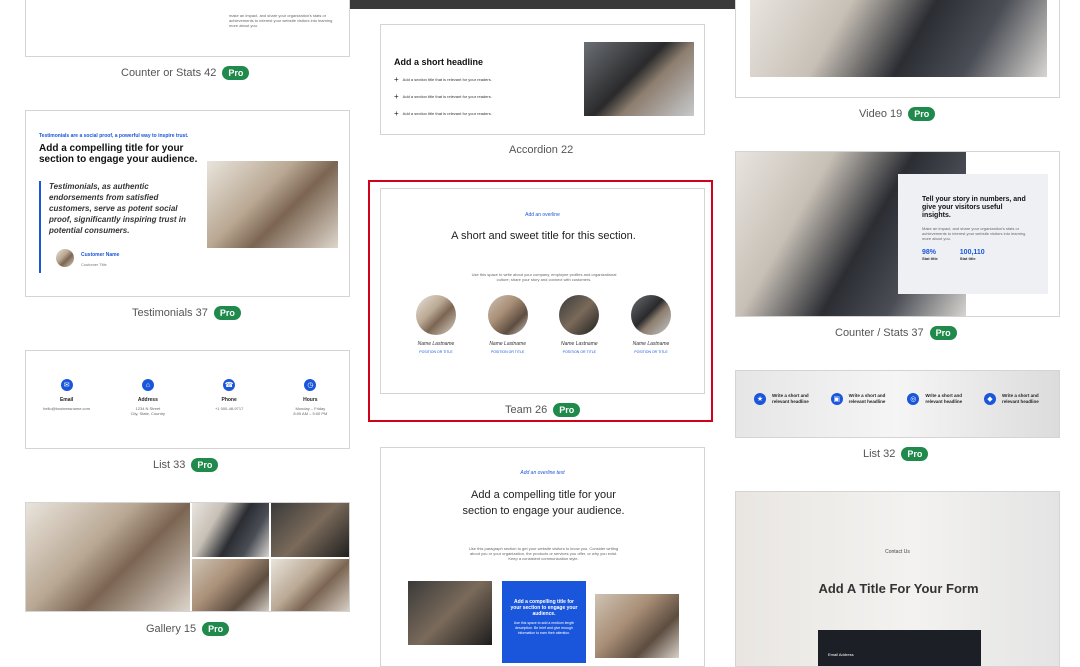 The height and width of the screenshot is (667, 1080). I want to click on list-item: ◎ Write a short and relevant headline, so click(942, 399).